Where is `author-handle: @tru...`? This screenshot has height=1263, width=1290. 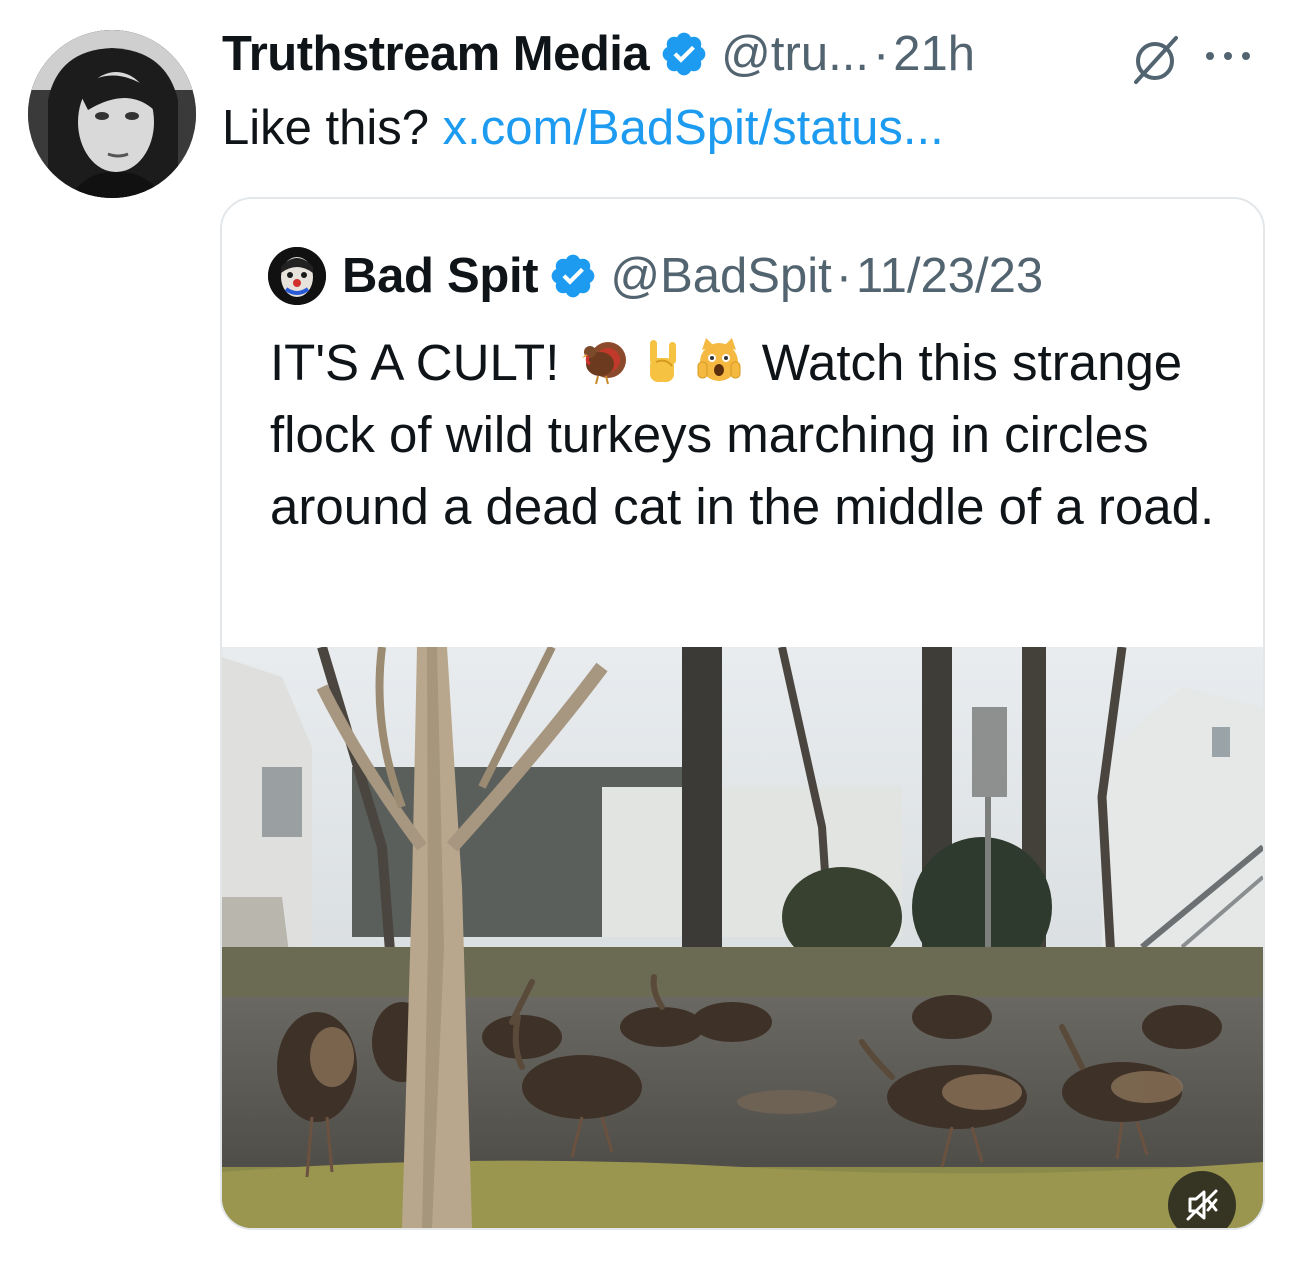 author-handle: @tru... is located at coordinates (795, 54).